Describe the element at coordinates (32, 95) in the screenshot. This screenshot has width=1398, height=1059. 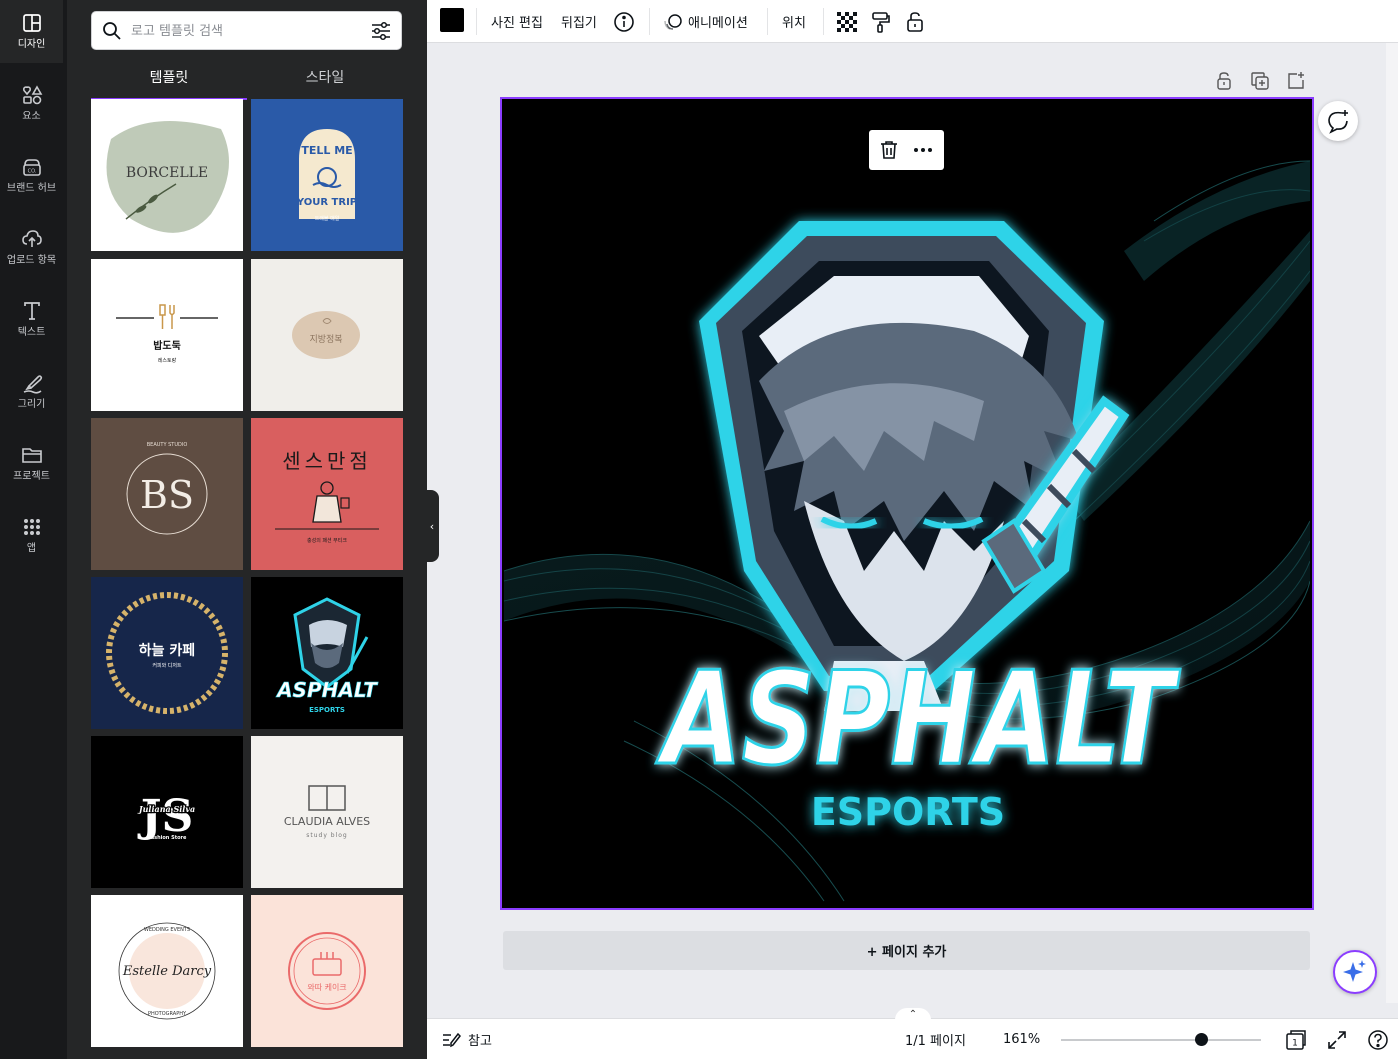
I see `elements-icon` at that location.